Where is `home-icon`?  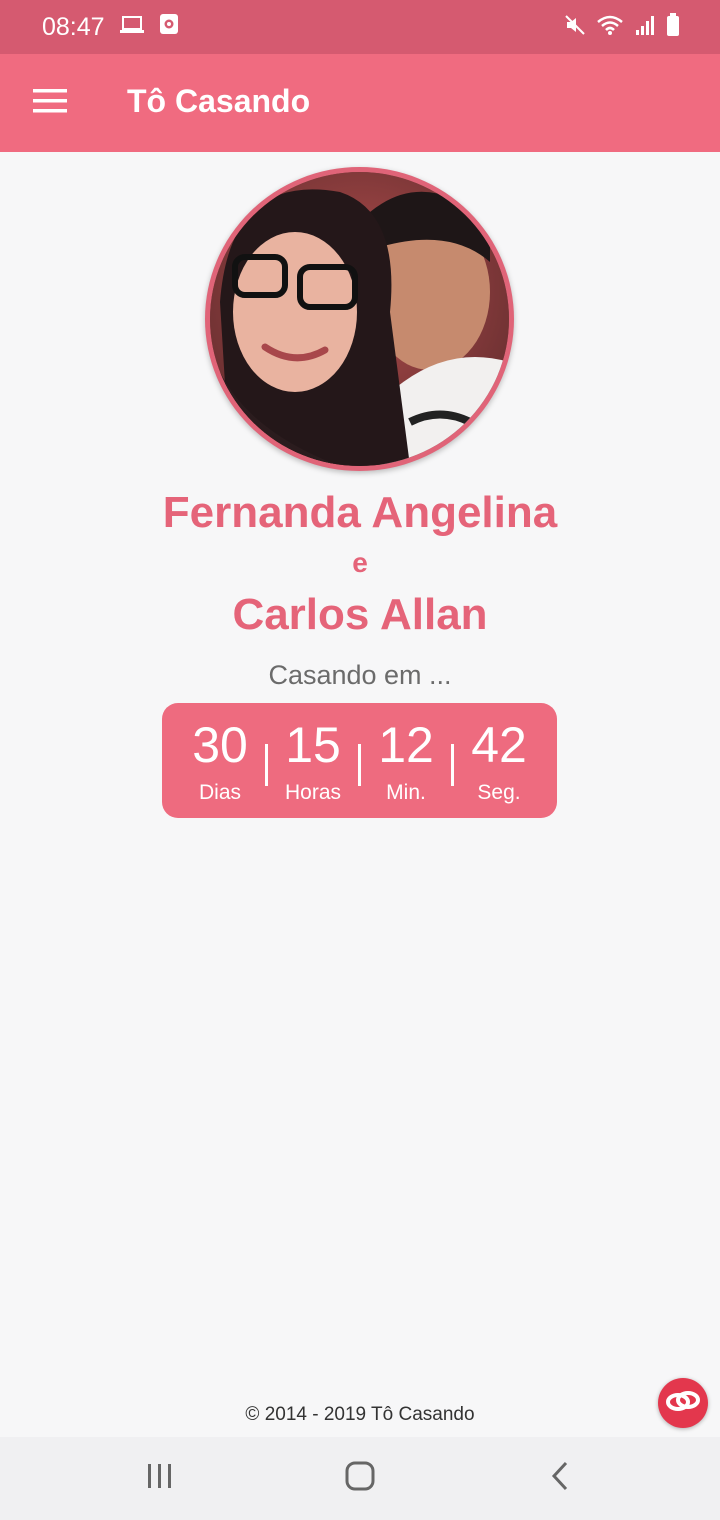 home-icon is located at coordinates (360, 1478).